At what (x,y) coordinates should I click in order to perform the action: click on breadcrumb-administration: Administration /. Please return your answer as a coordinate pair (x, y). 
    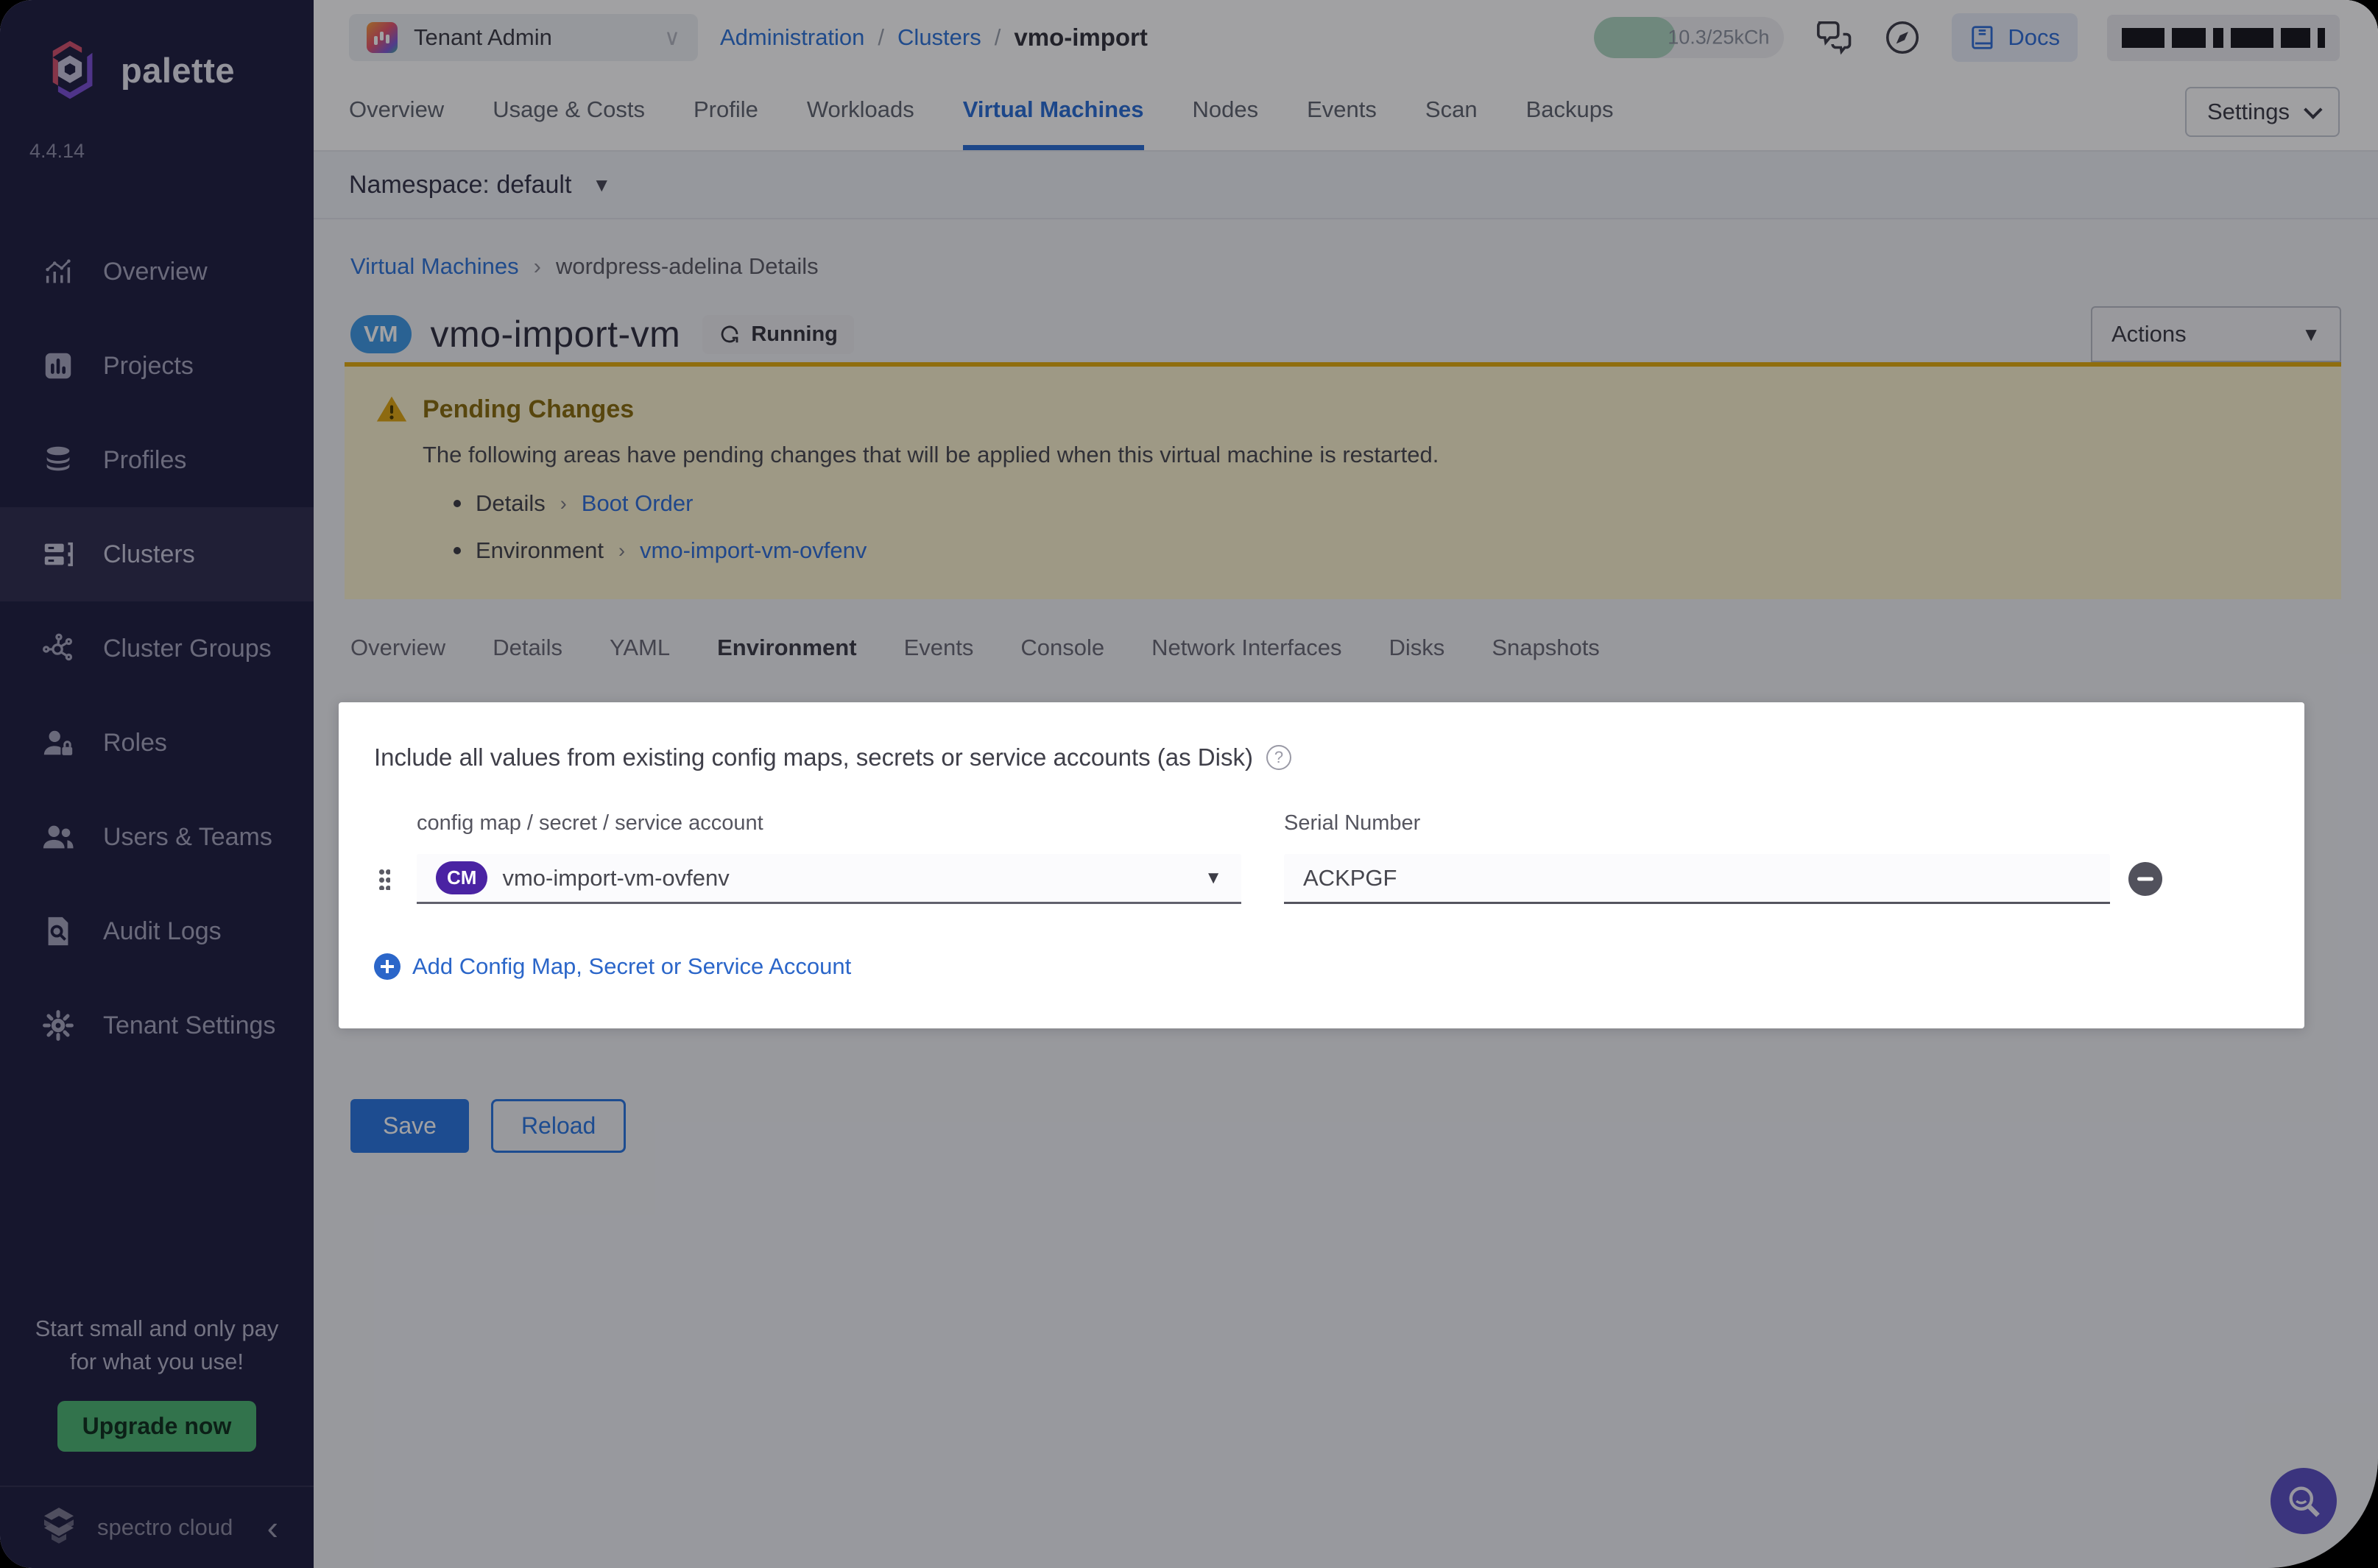
    Looking at the image, I should click on (802, 37).